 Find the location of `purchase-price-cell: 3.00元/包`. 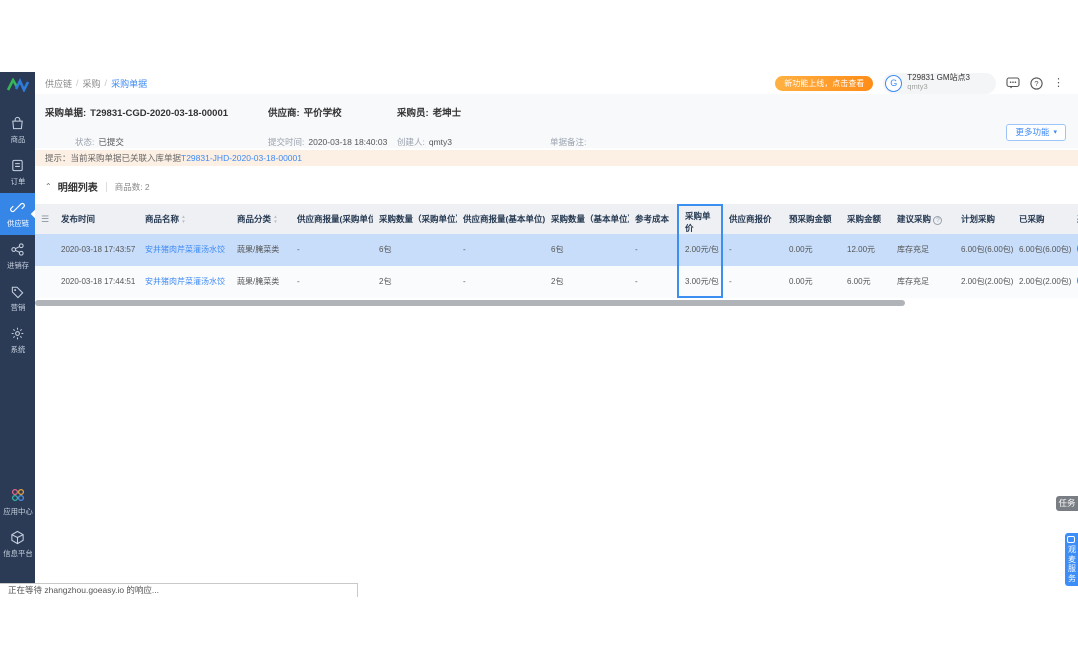

purchase-price-cell: 3.00元/包 is located at coordinates (700, 282).